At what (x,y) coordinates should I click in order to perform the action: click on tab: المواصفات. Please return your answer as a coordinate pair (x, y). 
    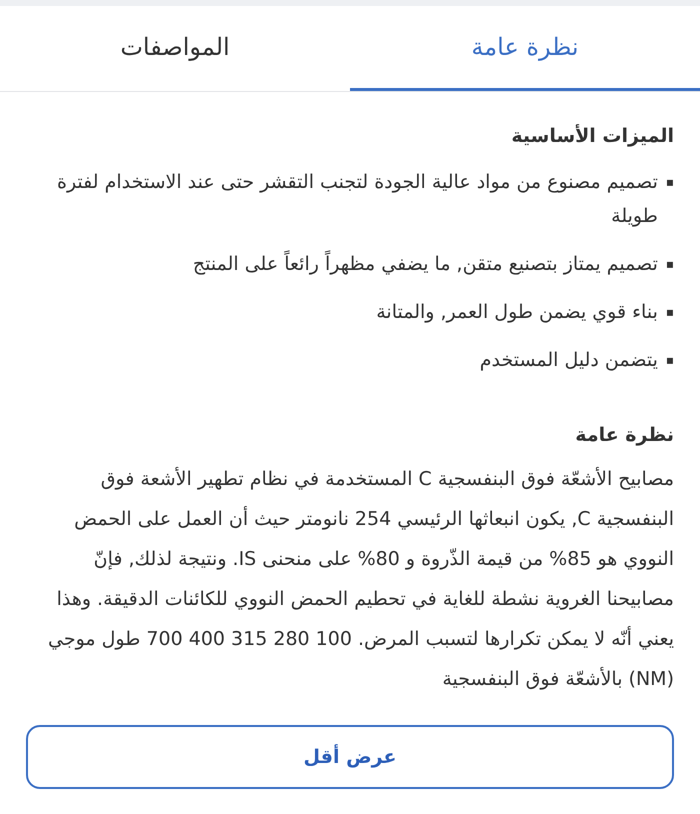
    Looking at the image, I should click on (175, 48).